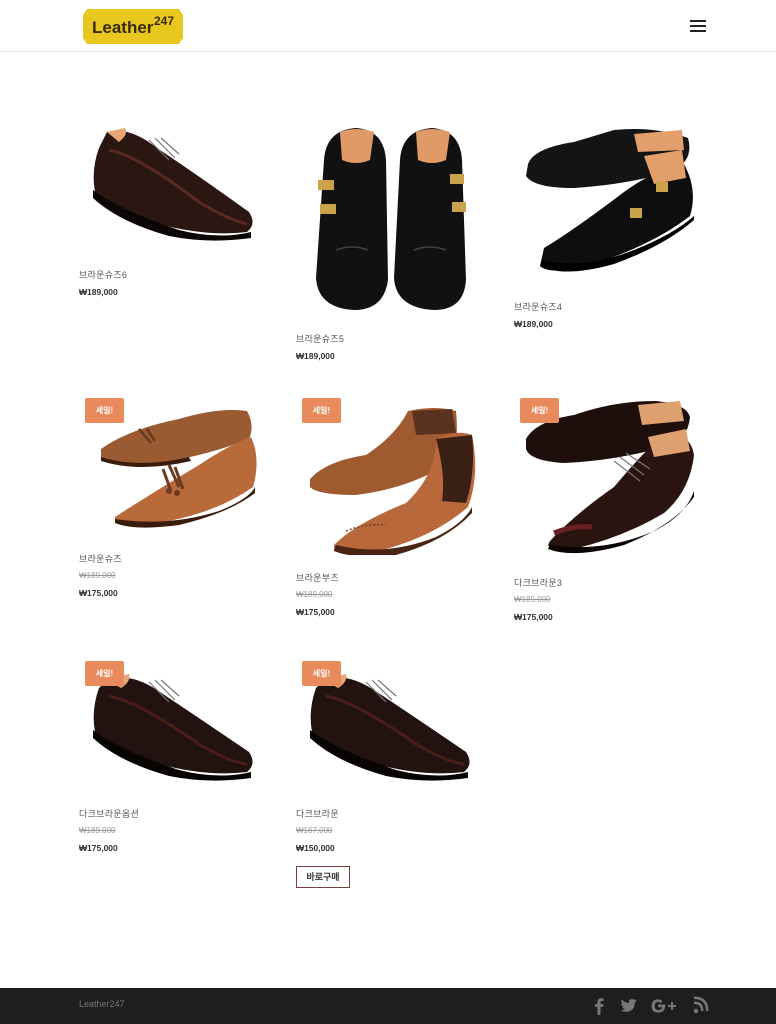 The width and height of the screenshot is (776, 1024). Describe the element at coordinates (388, 26) in the screenshot. I see `site-header: Leather 247` at that location.